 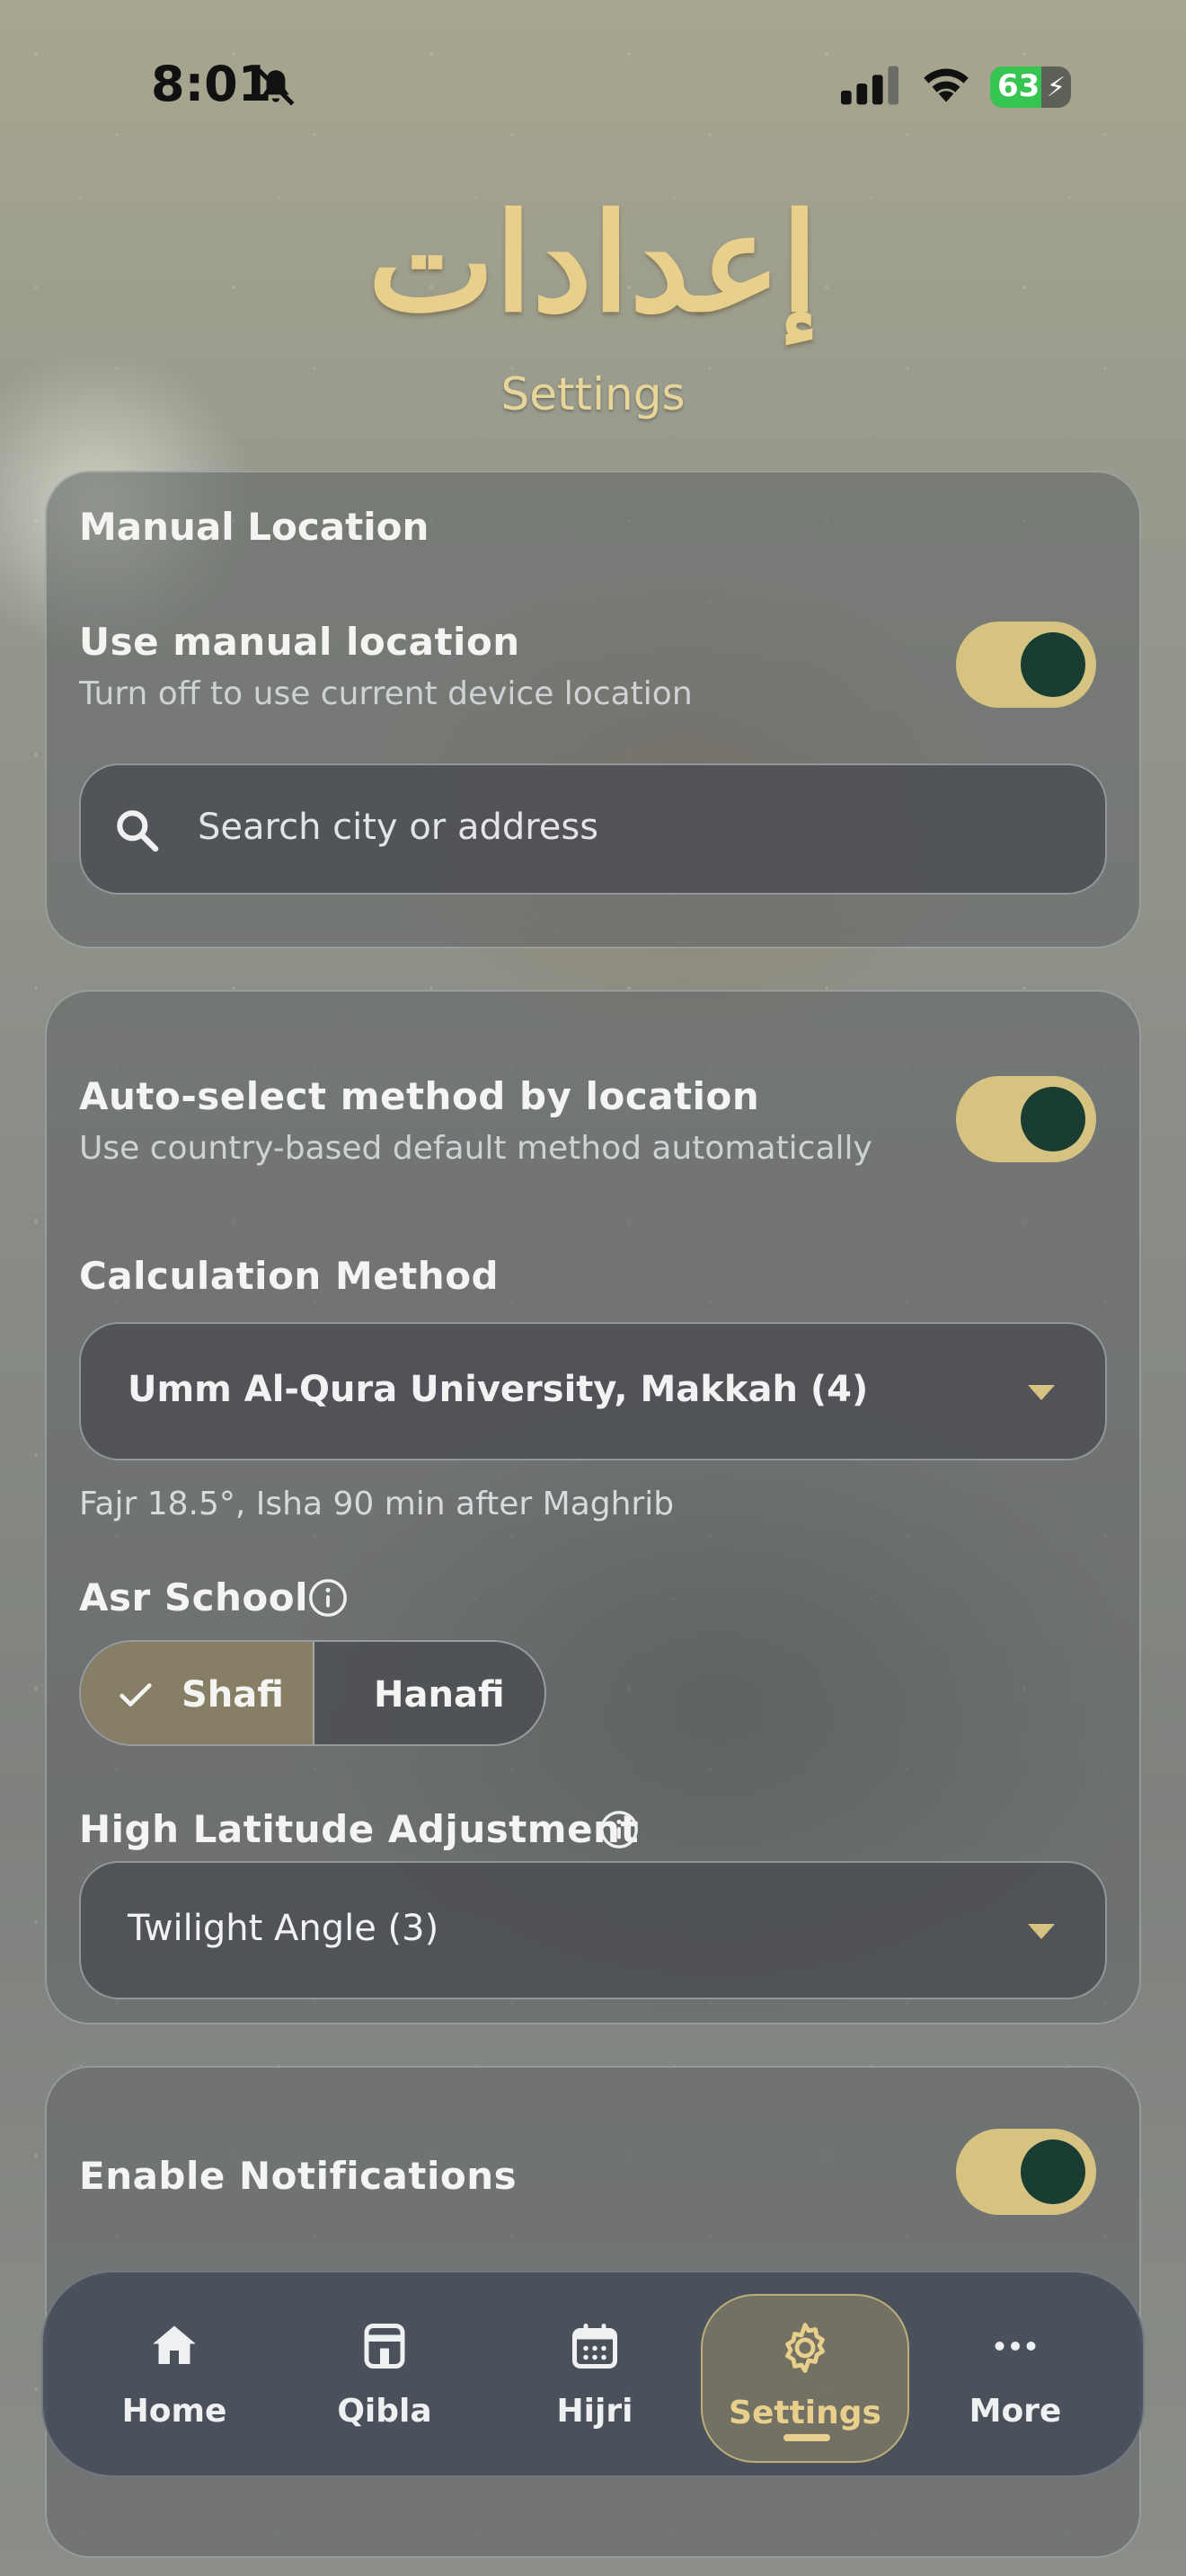 What do you see at coordinates (254, 527) in the screenshot?
I see `section-title: Manual Location` at bounding box center [254, 527].